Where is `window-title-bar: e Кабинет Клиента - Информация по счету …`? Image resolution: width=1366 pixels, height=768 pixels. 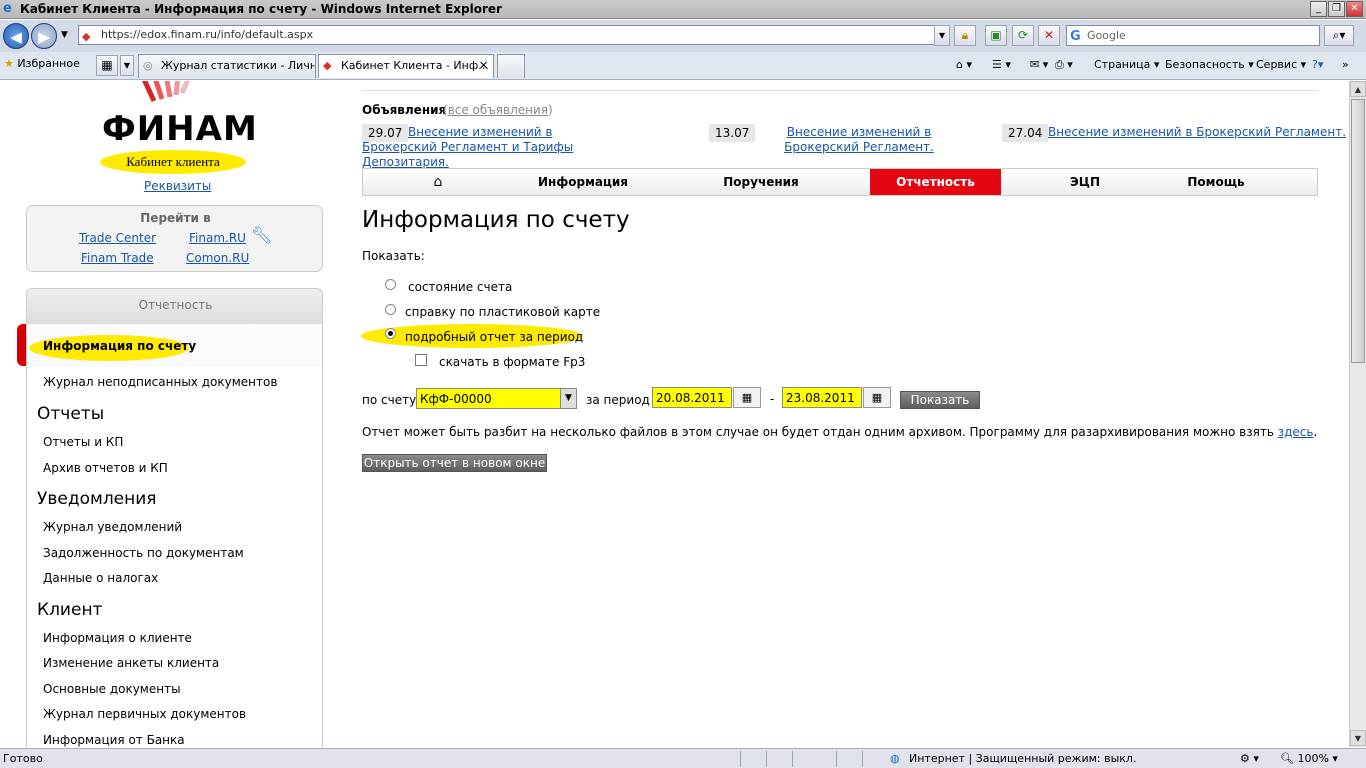
window-title-bar: e Кабинет Клиента - Информация по счету … is located at coordinates (683, 9).